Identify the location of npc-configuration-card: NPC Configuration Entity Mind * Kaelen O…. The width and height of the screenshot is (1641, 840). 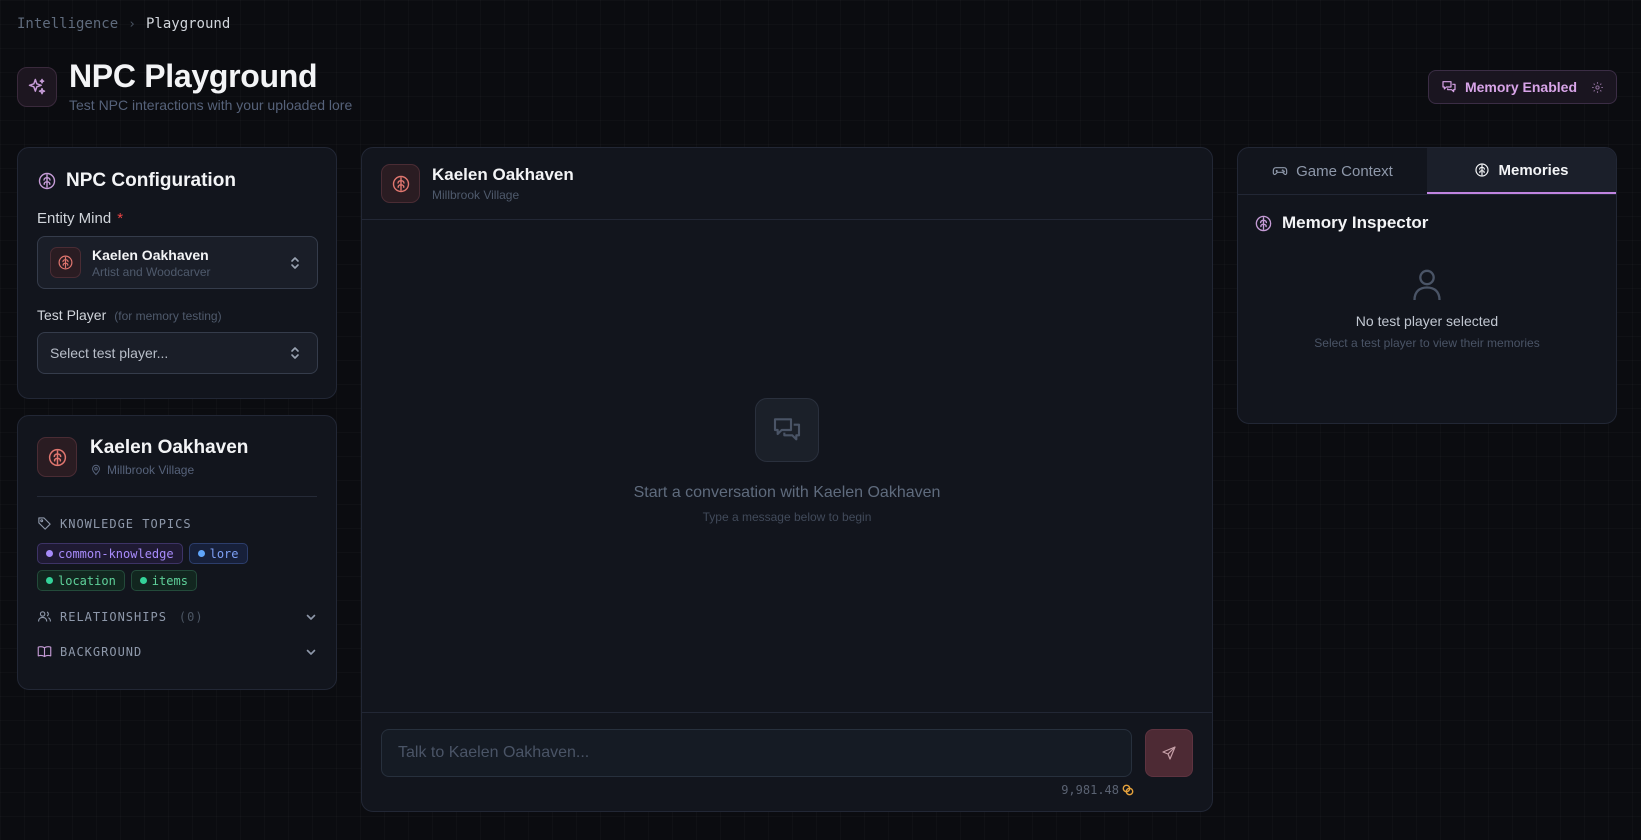
(177, 273).